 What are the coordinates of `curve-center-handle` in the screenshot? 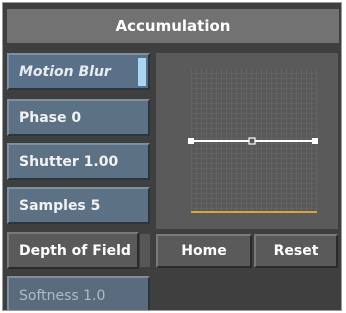 It's located at (252, 141).